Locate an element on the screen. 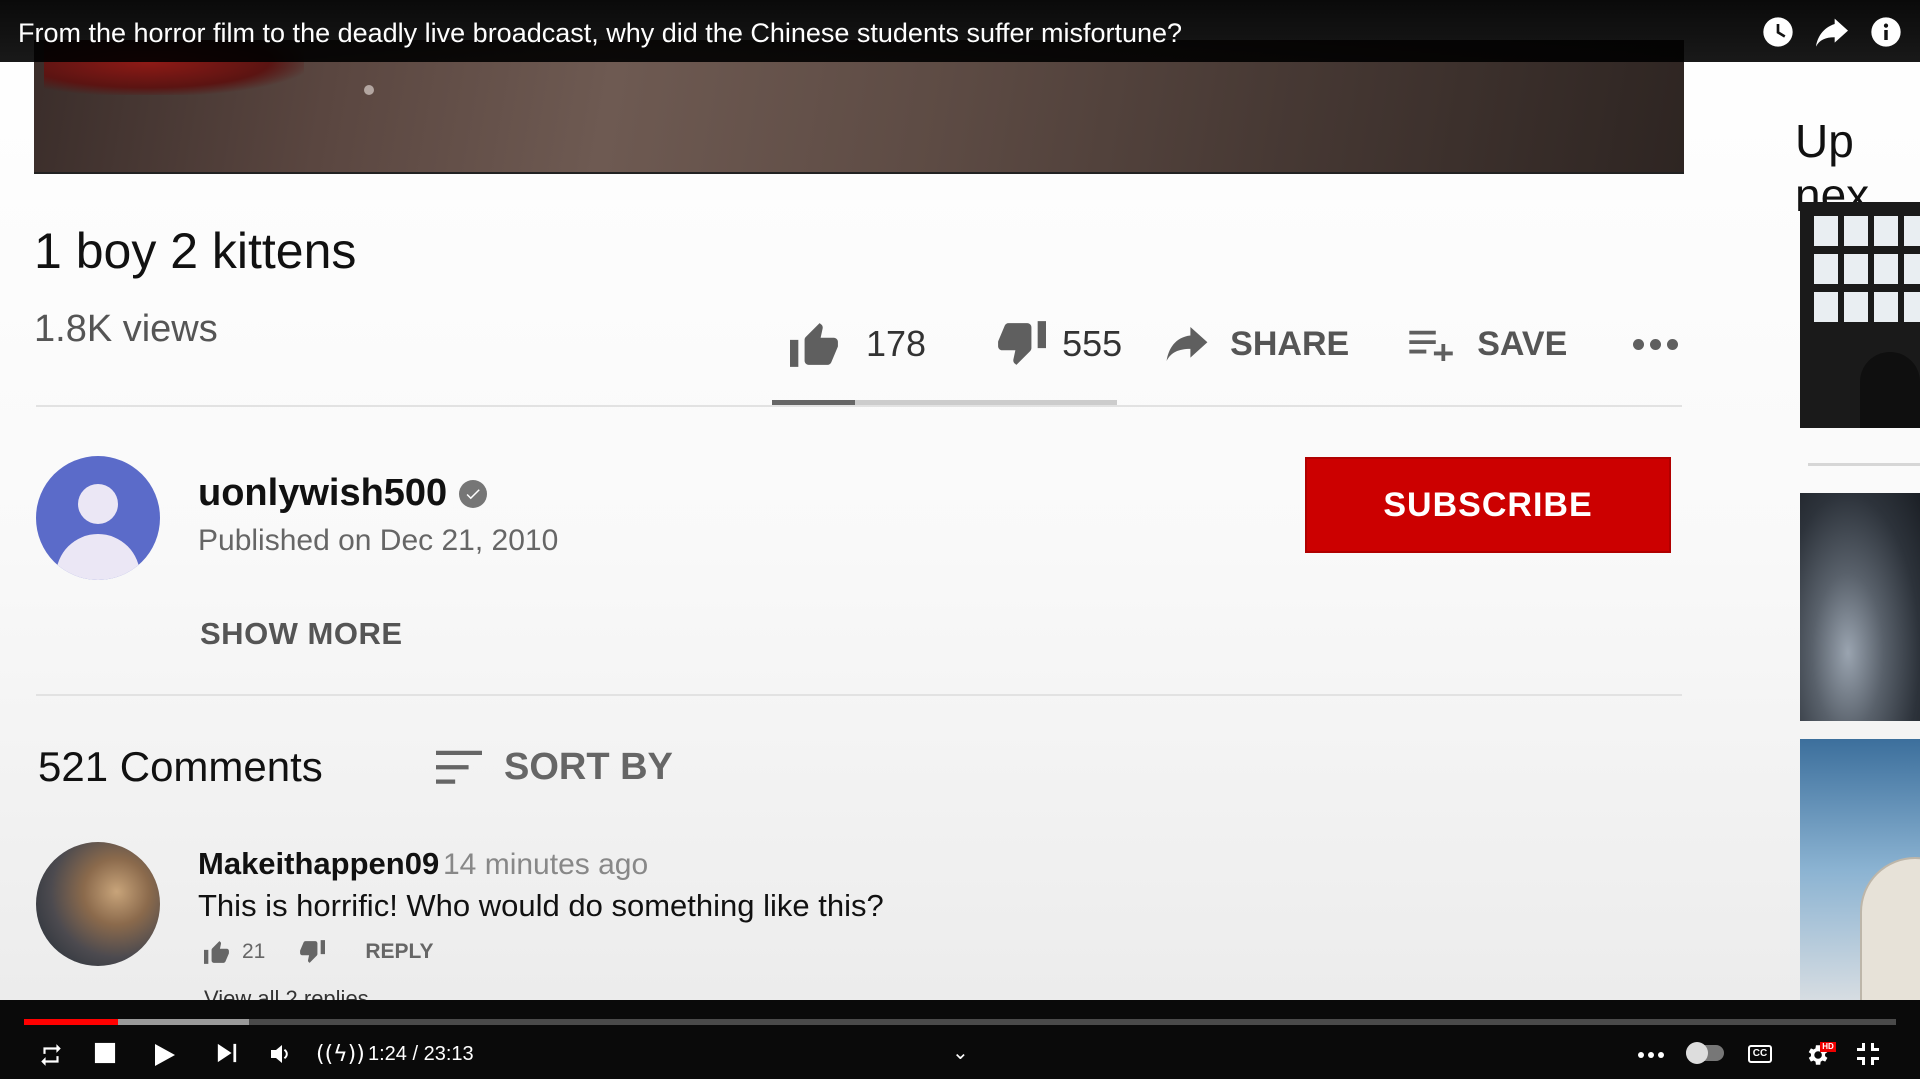 The image size is (1920, 1079). playlist-add-icon is located at coordinates (1431, 345).